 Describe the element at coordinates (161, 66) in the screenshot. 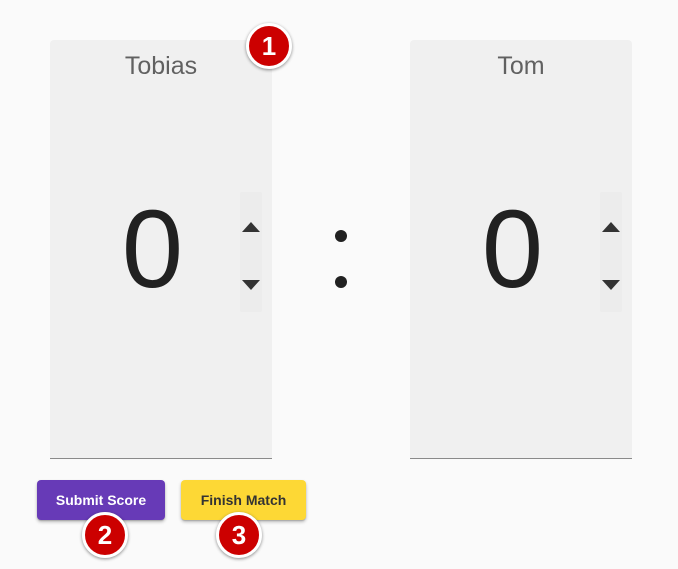

I see `player-name-left: Tobias` at that location.